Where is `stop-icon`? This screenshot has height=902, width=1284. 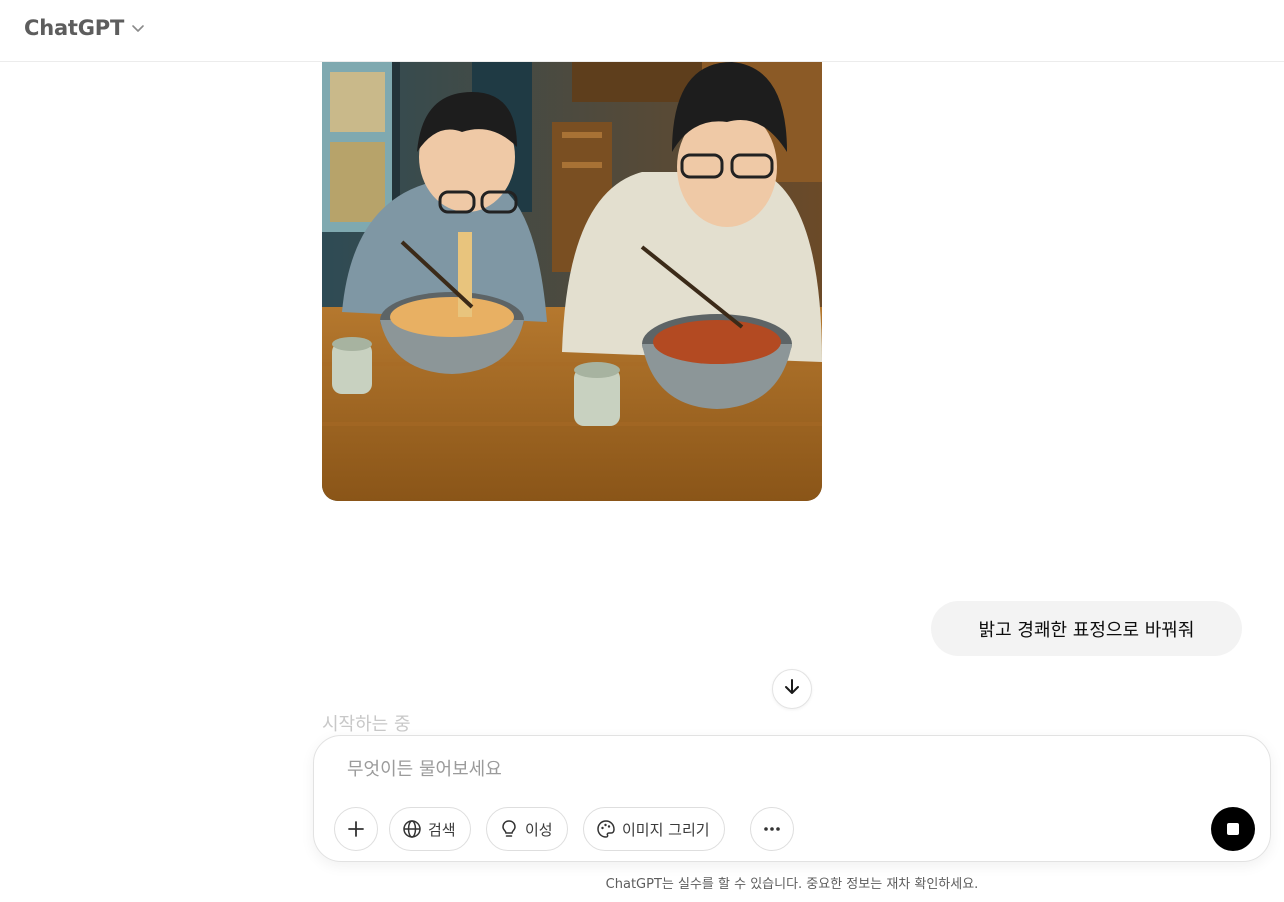 stop-icon is located at coordinates (1233, 829).